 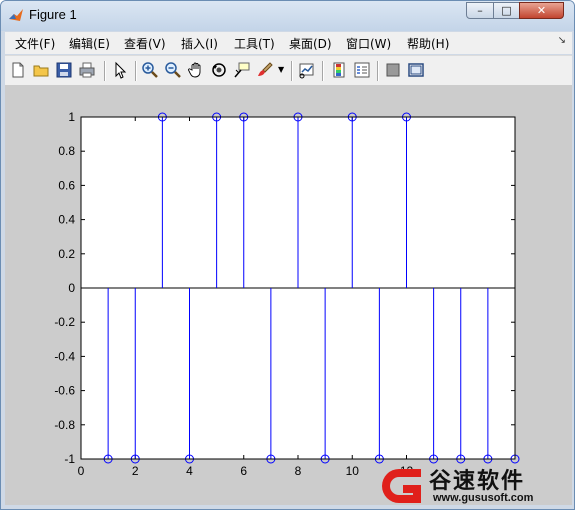 What do you see at coordinates (189, 471) in the screenshot?
I see `x-tick-label: 4` at bounding box center [189, 471].